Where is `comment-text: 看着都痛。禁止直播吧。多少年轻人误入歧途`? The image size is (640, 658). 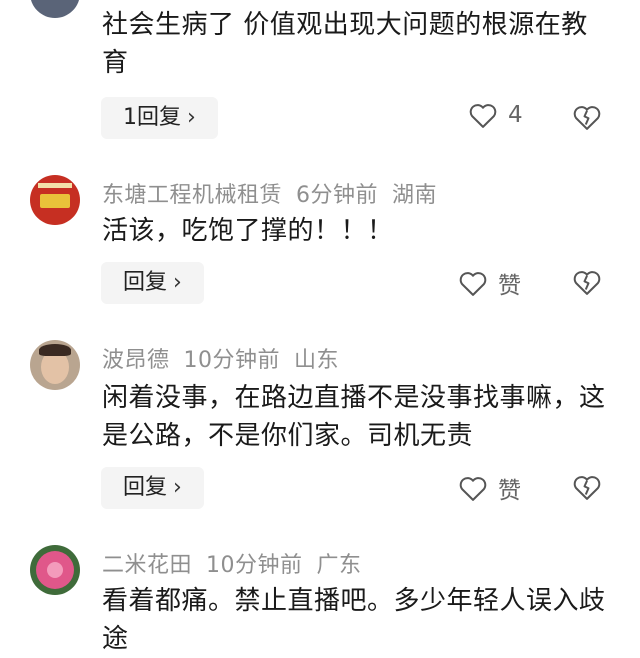
comment-text: 看着都痛。禁止直播吧。多少年轻人误入歧途 is located at coordinates (354, 620).